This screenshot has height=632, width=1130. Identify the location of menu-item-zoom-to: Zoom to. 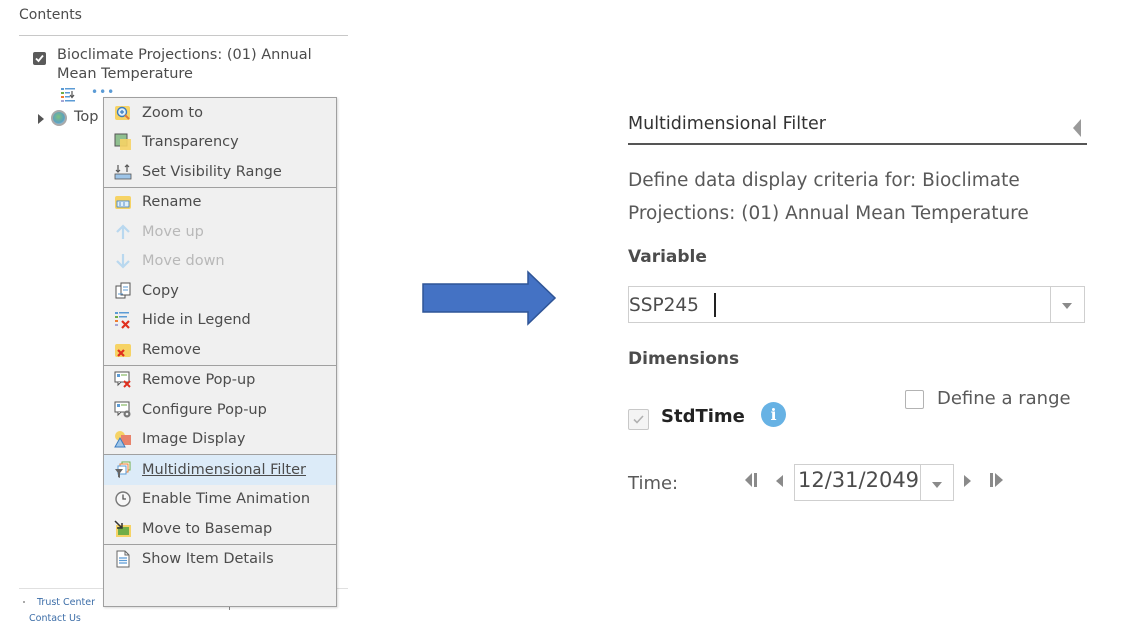
(220, 113).